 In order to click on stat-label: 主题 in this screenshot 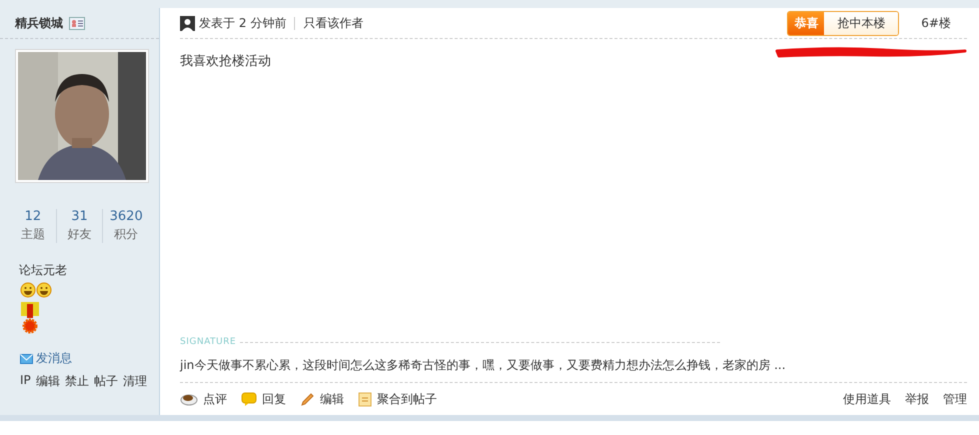, I will do `click(33, 234)`.